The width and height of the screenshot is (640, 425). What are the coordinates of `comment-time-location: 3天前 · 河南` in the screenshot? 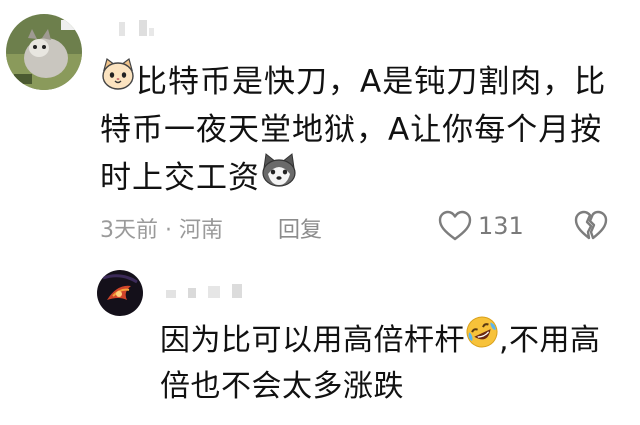 It's located at (162, 230).